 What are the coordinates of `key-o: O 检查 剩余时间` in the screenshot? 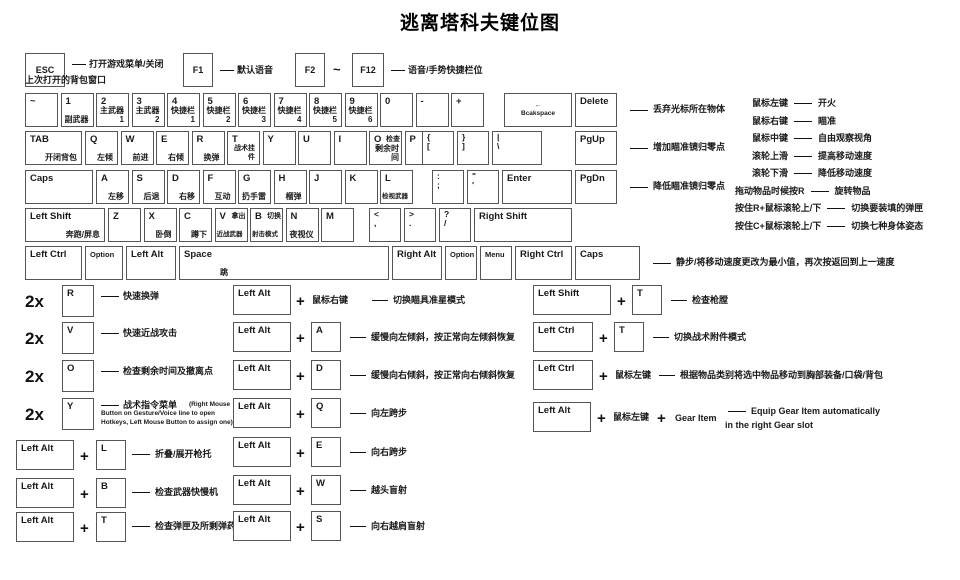 It's located at (385, 148).